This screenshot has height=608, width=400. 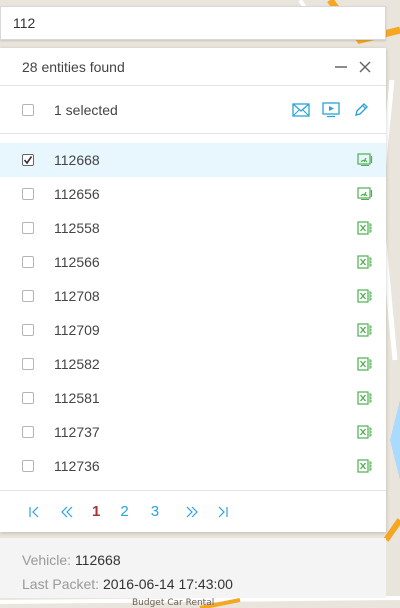 I want to click on selection-toolbar: 1 selected, so click(x=193, y=110).